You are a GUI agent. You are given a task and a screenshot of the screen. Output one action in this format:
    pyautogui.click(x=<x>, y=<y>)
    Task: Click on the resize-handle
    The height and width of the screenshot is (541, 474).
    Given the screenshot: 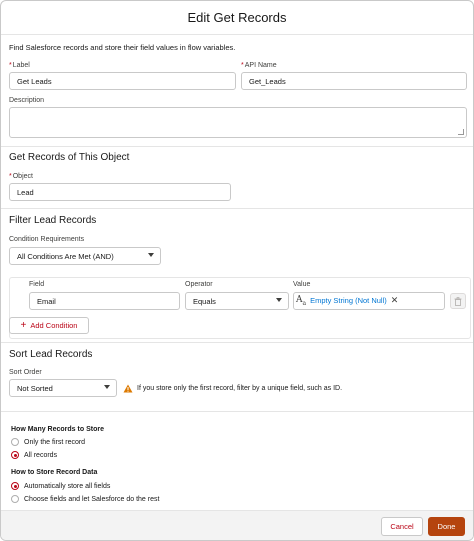 What is the action you would take?
    pyautogui.click(x=461, y=132)
    